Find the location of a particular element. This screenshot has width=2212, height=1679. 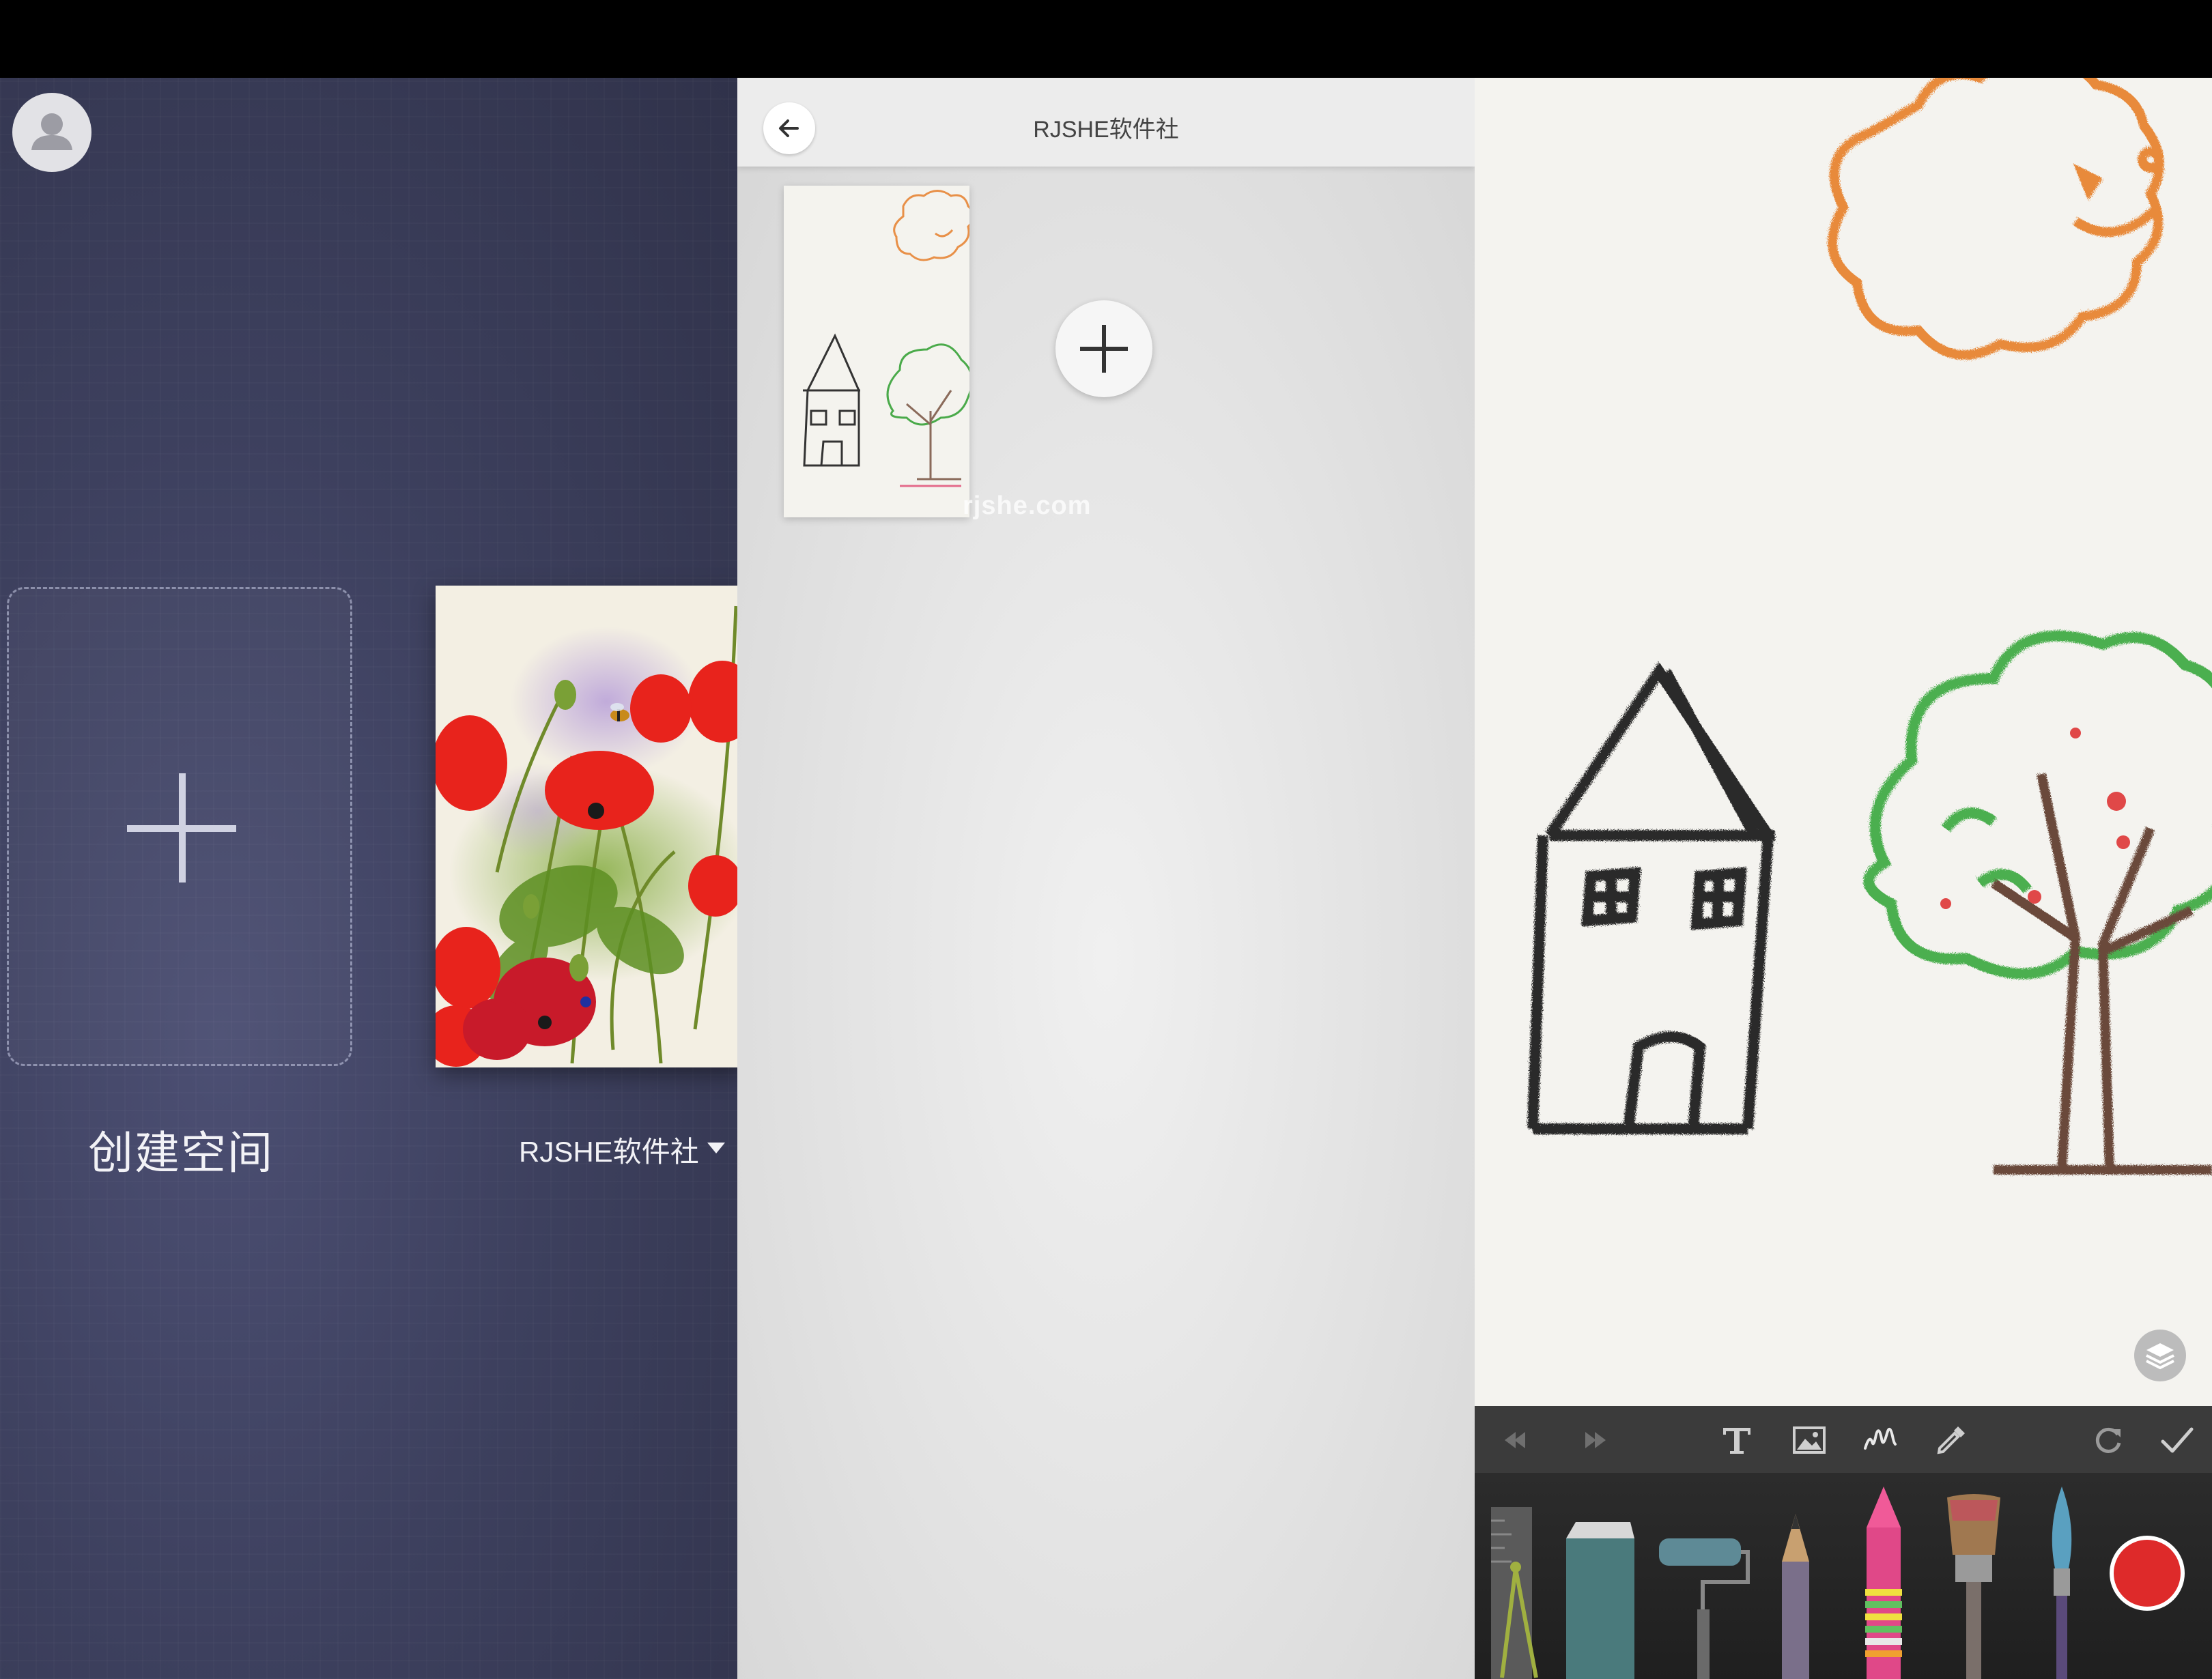

flat-brush-tool is located at coordinates (1973, 1586).